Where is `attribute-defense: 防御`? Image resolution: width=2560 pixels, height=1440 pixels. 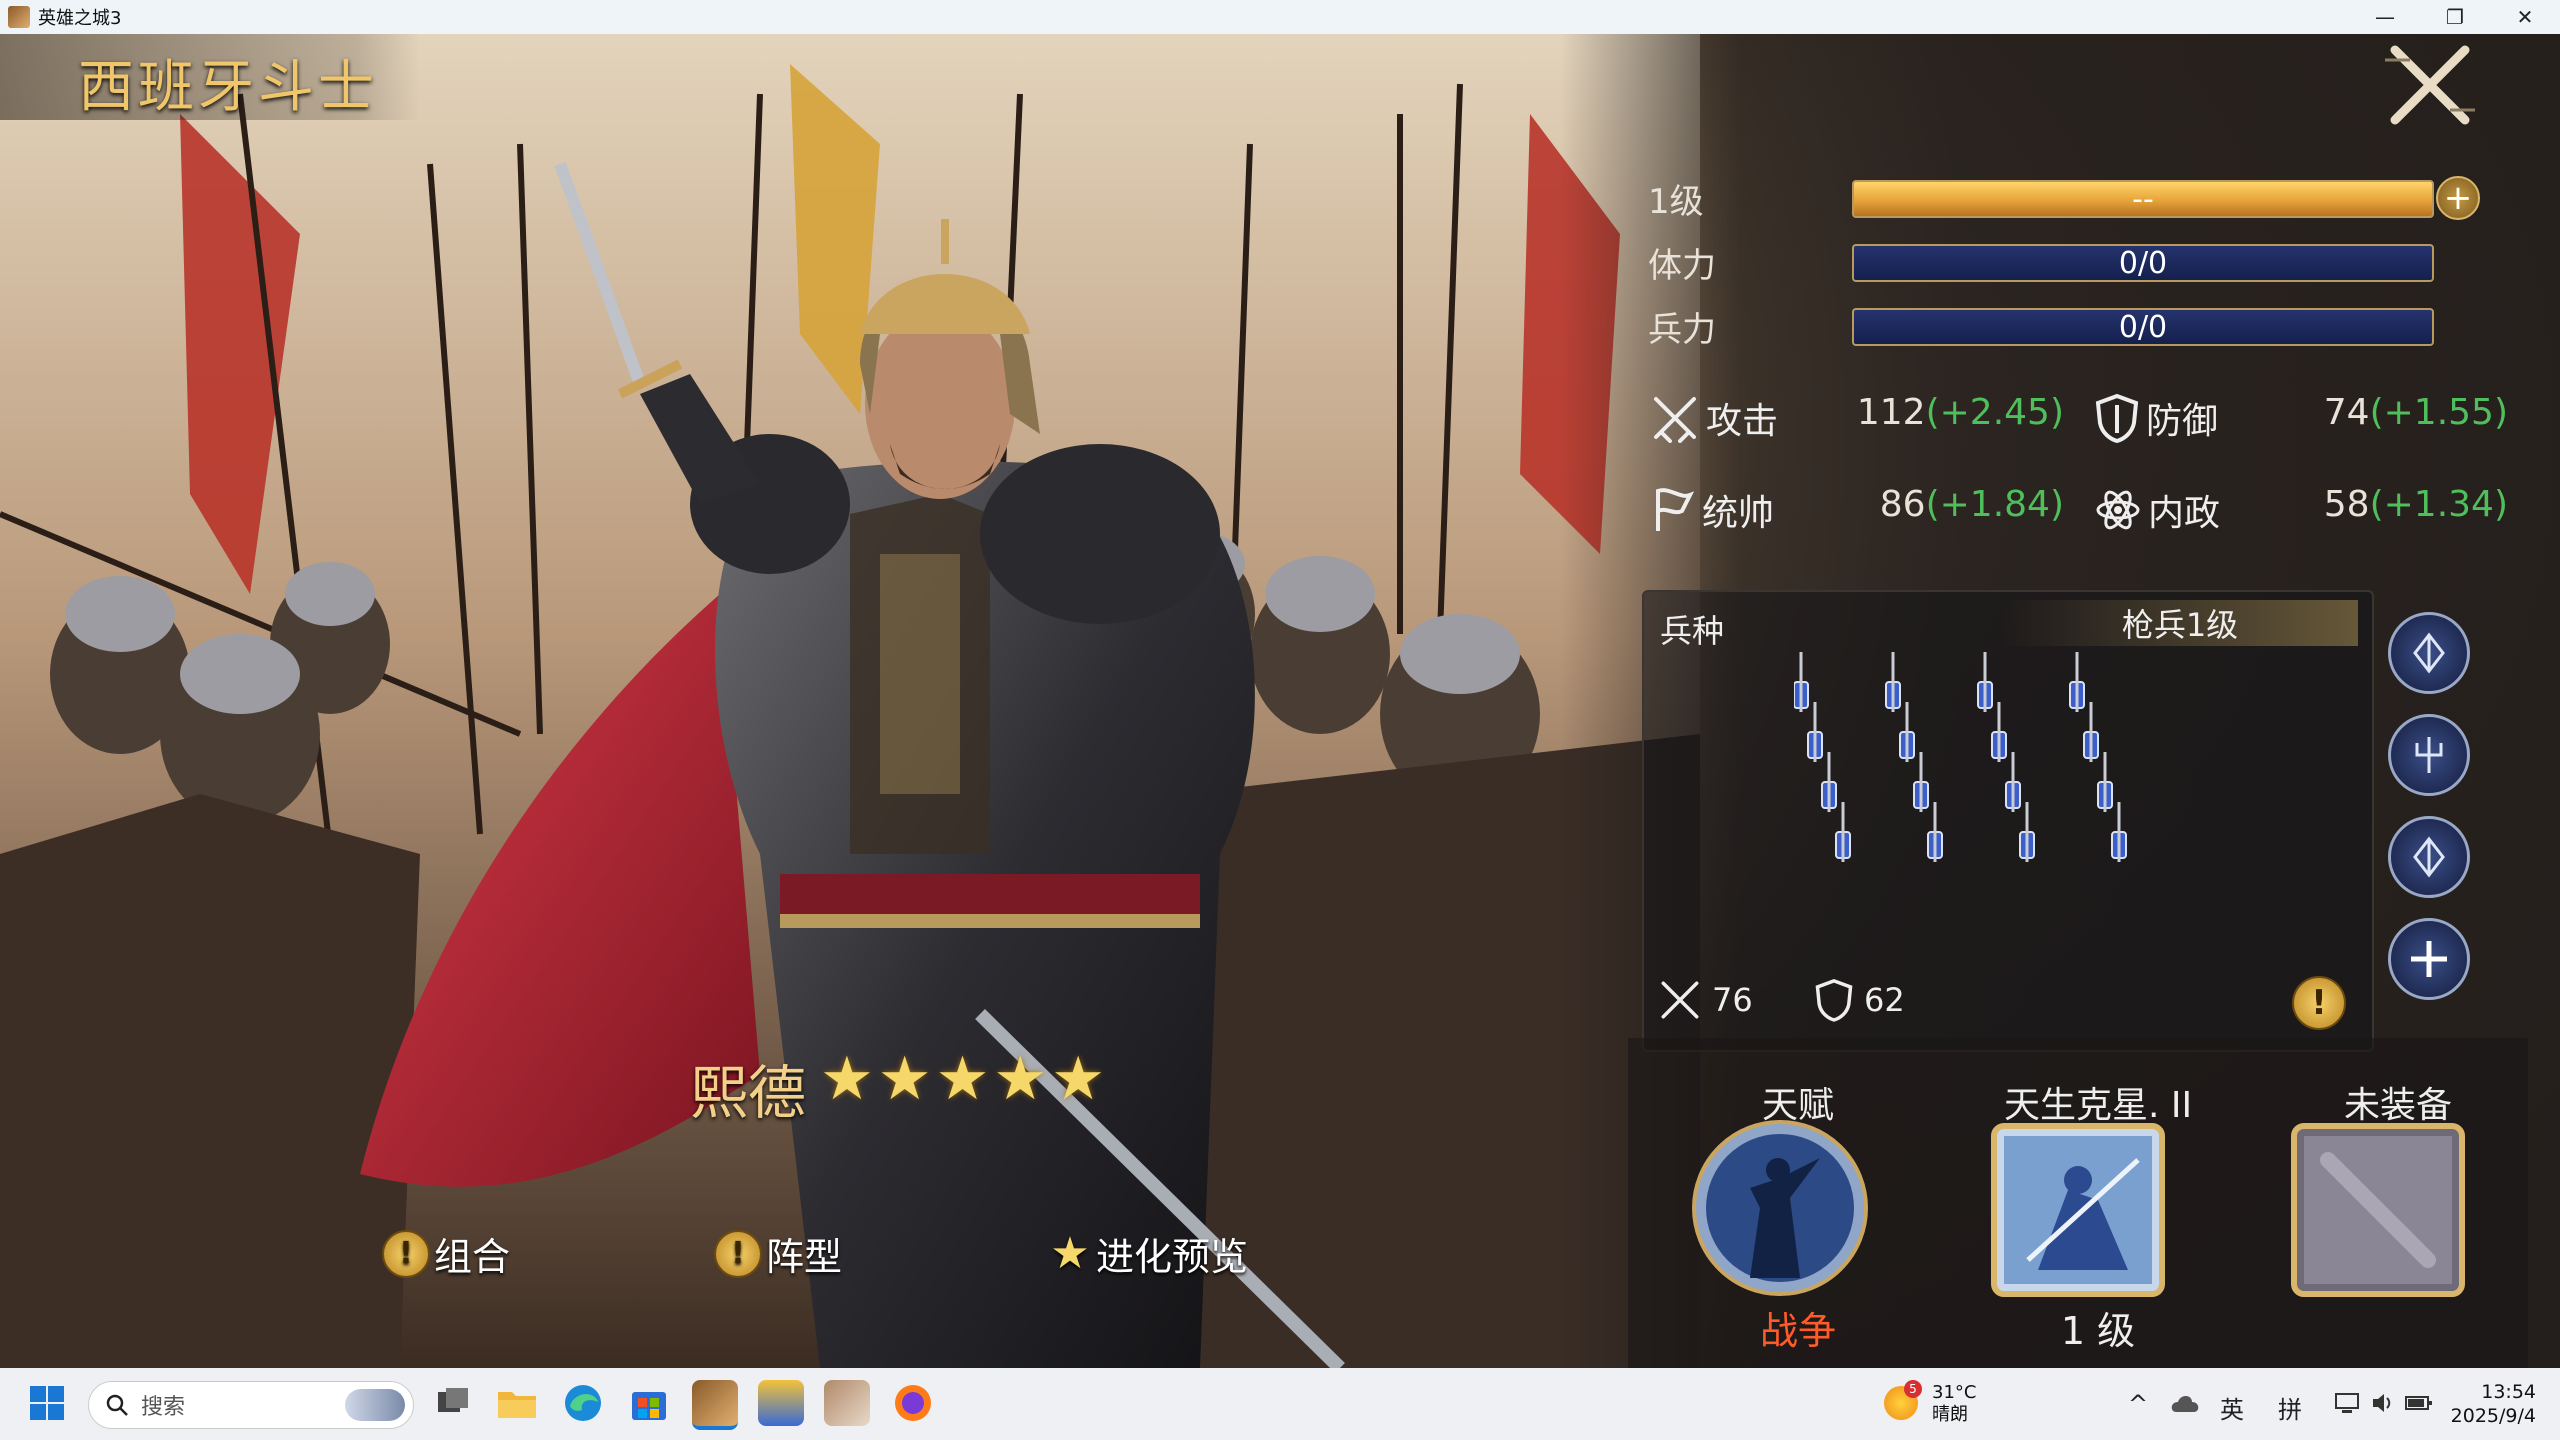
attribute-defense: 防御 is located at coordinates (2156, 418).